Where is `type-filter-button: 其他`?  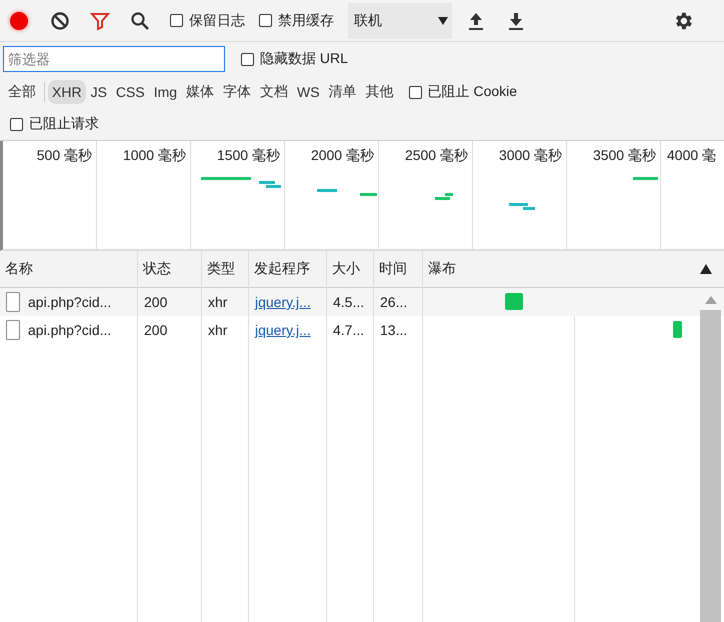 type-filter-button: 其他 is located at coordinates (380, 92).